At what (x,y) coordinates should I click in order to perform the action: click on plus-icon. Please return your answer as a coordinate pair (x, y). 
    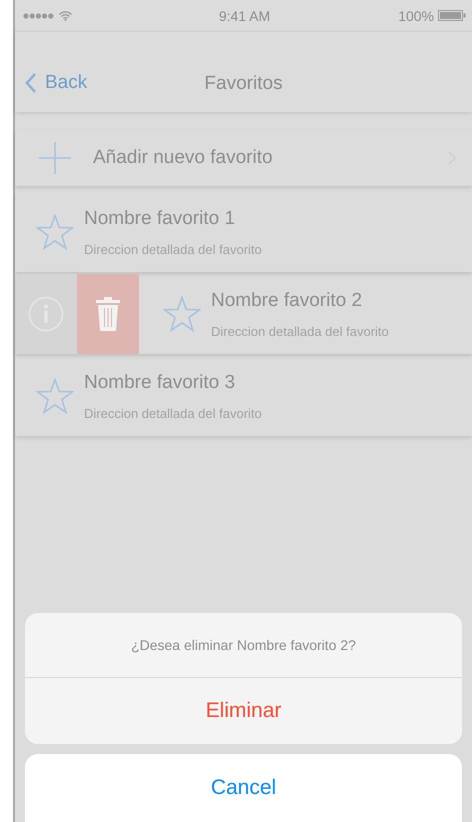
    Looking at the image, I should click on (55, 158).